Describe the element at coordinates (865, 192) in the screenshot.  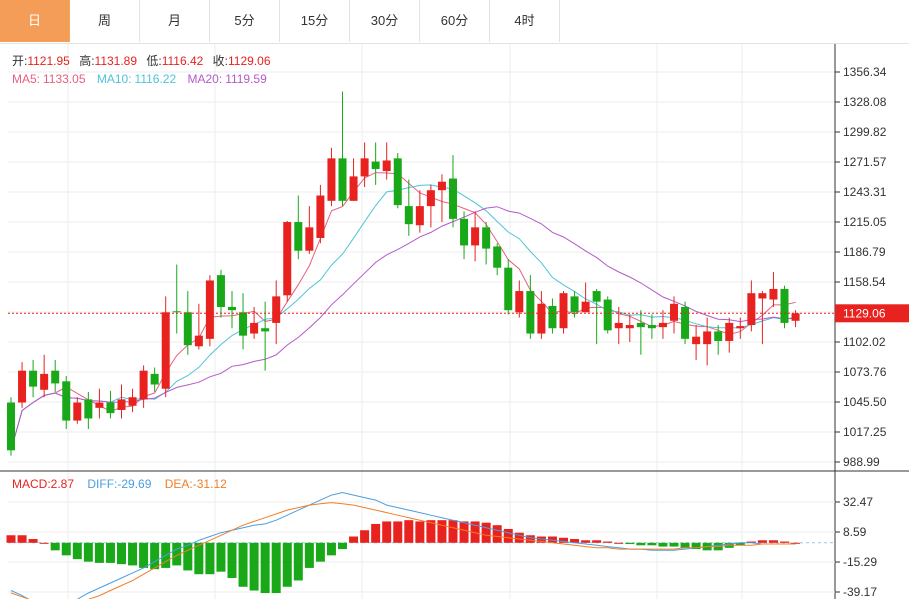
I see `y-tick-label: 1243.31` at that location.